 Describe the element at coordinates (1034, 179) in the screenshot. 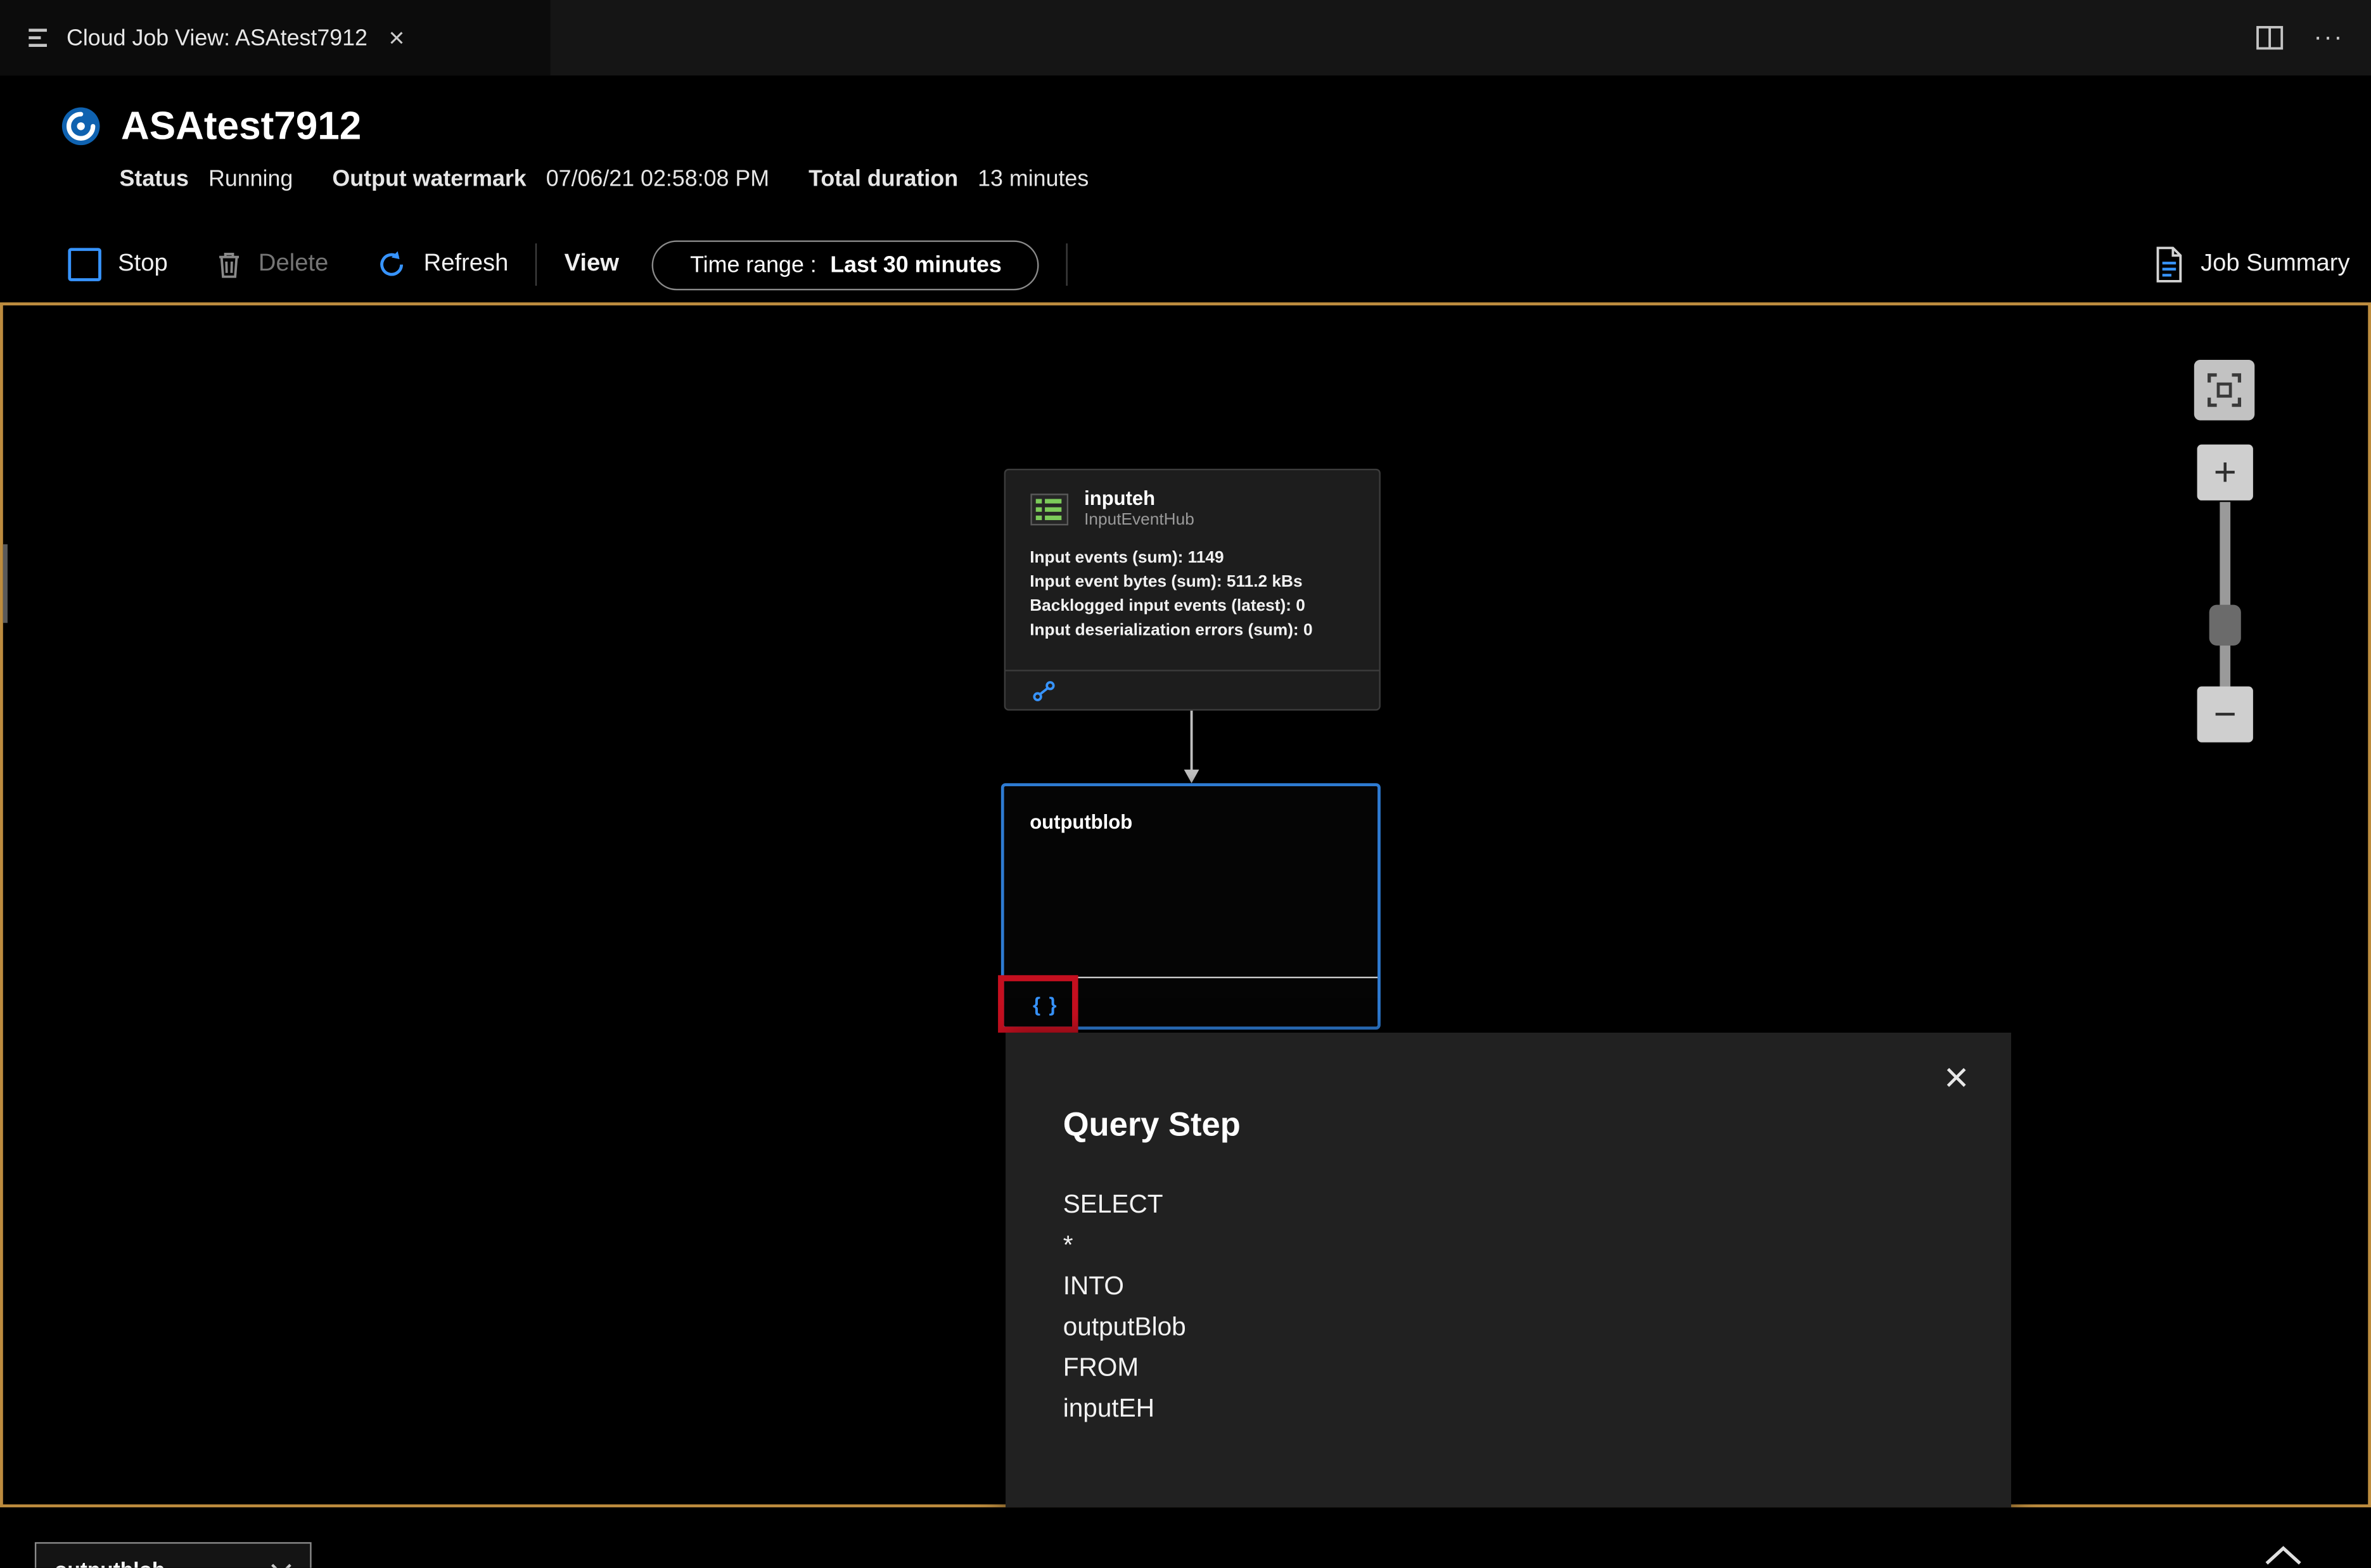

I see `duration-value: 13 minutes` at that location.